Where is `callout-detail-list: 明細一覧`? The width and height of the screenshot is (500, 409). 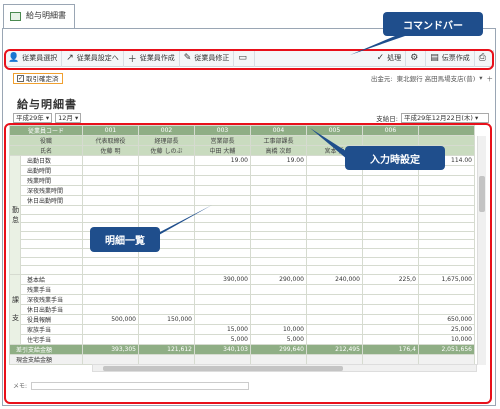 callout-detail-list: 明細一覧 is located at coordinates (125, 239).